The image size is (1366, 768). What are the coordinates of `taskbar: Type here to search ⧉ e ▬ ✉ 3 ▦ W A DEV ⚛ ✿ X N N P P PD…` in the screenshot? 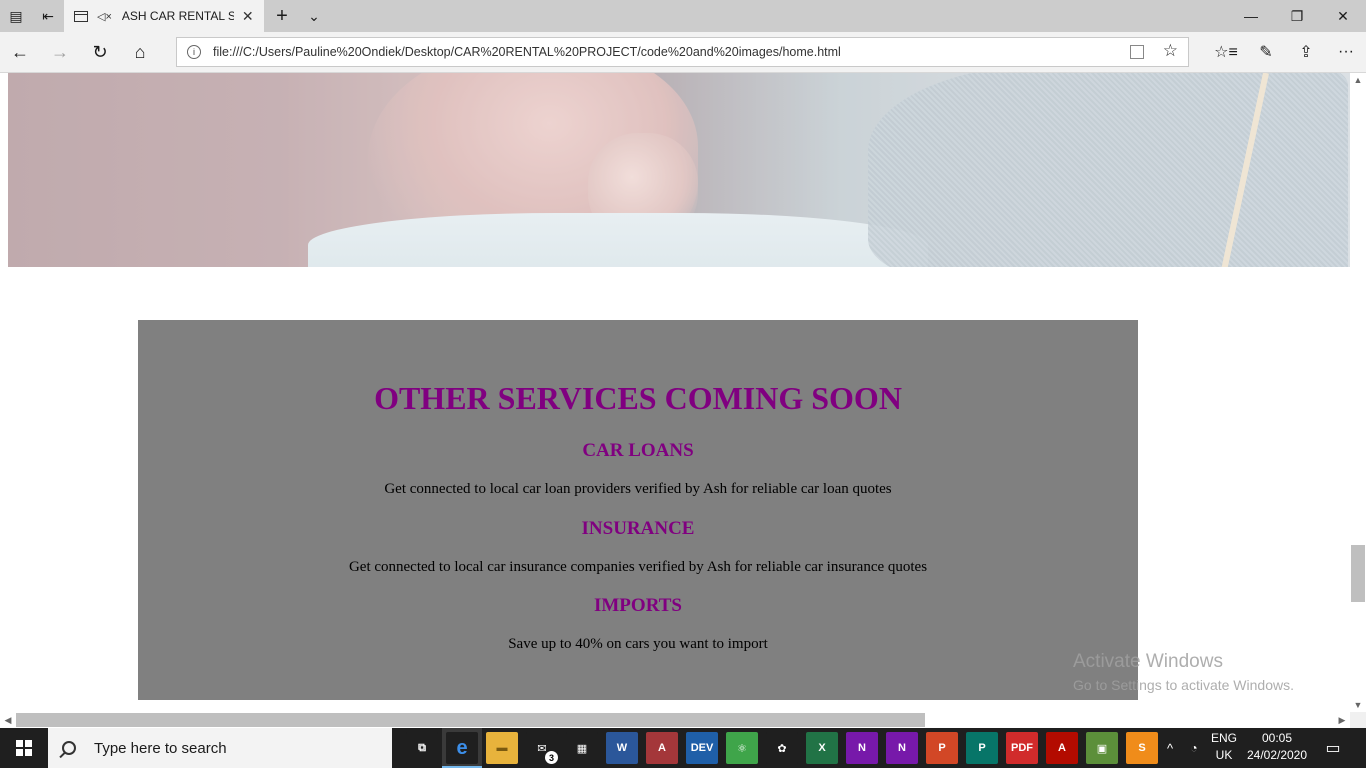 It's located at (683, 748).